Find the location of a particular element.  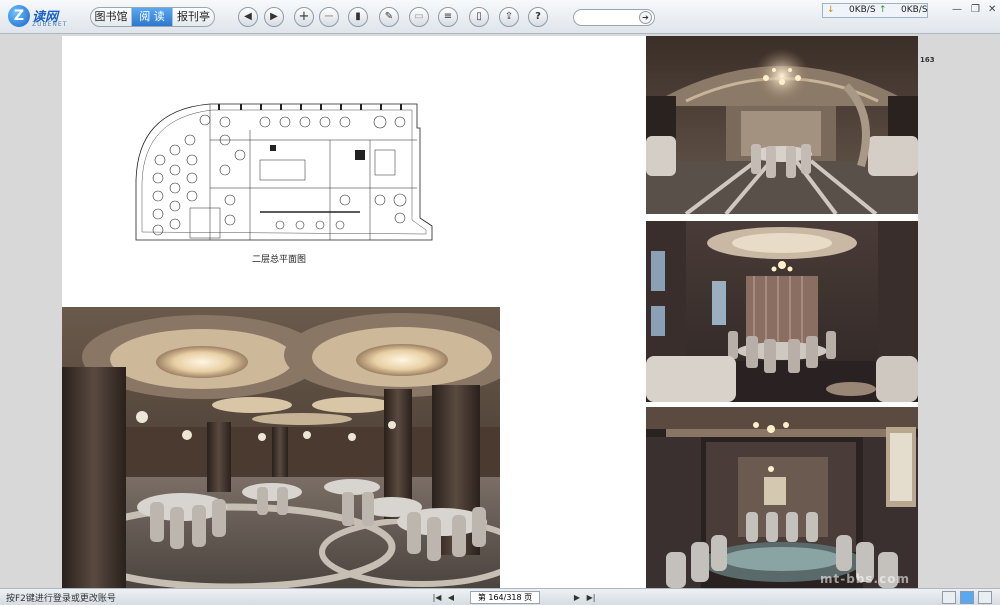

next-page-small-icon: ▶ is located at coordinates (577, 598).